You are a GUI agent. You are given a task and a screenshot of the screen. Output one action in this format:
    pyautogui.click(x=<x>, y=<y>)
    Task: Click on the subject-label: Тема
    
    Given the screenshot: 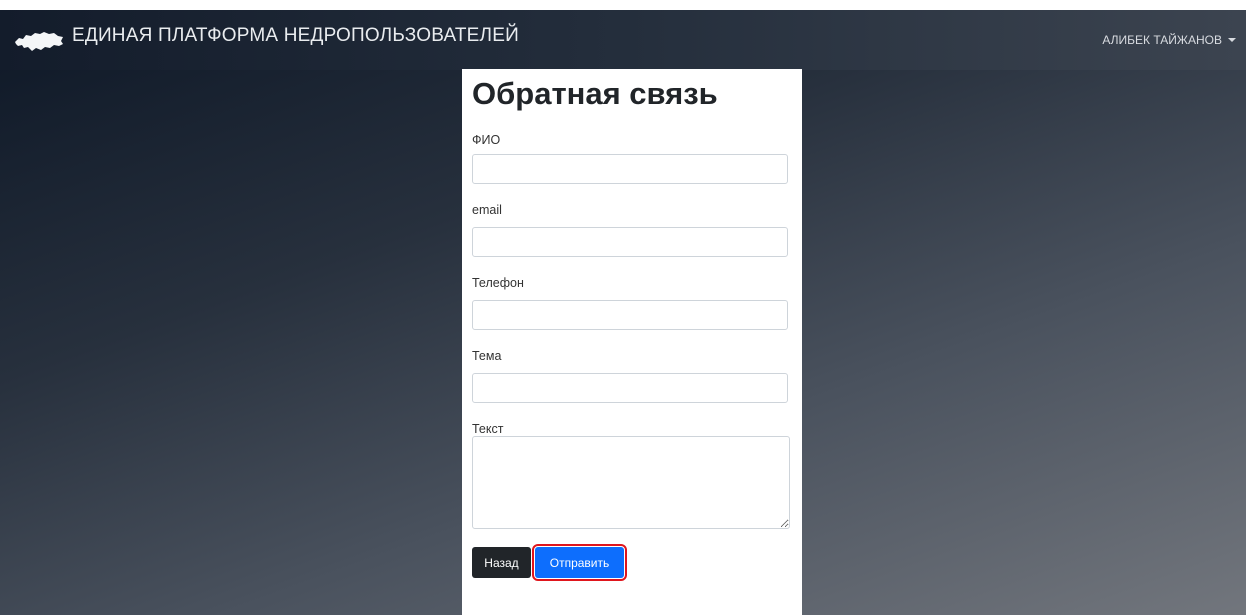 What is the action you would take?
    pyautogui.click(x=487, y=356)
    